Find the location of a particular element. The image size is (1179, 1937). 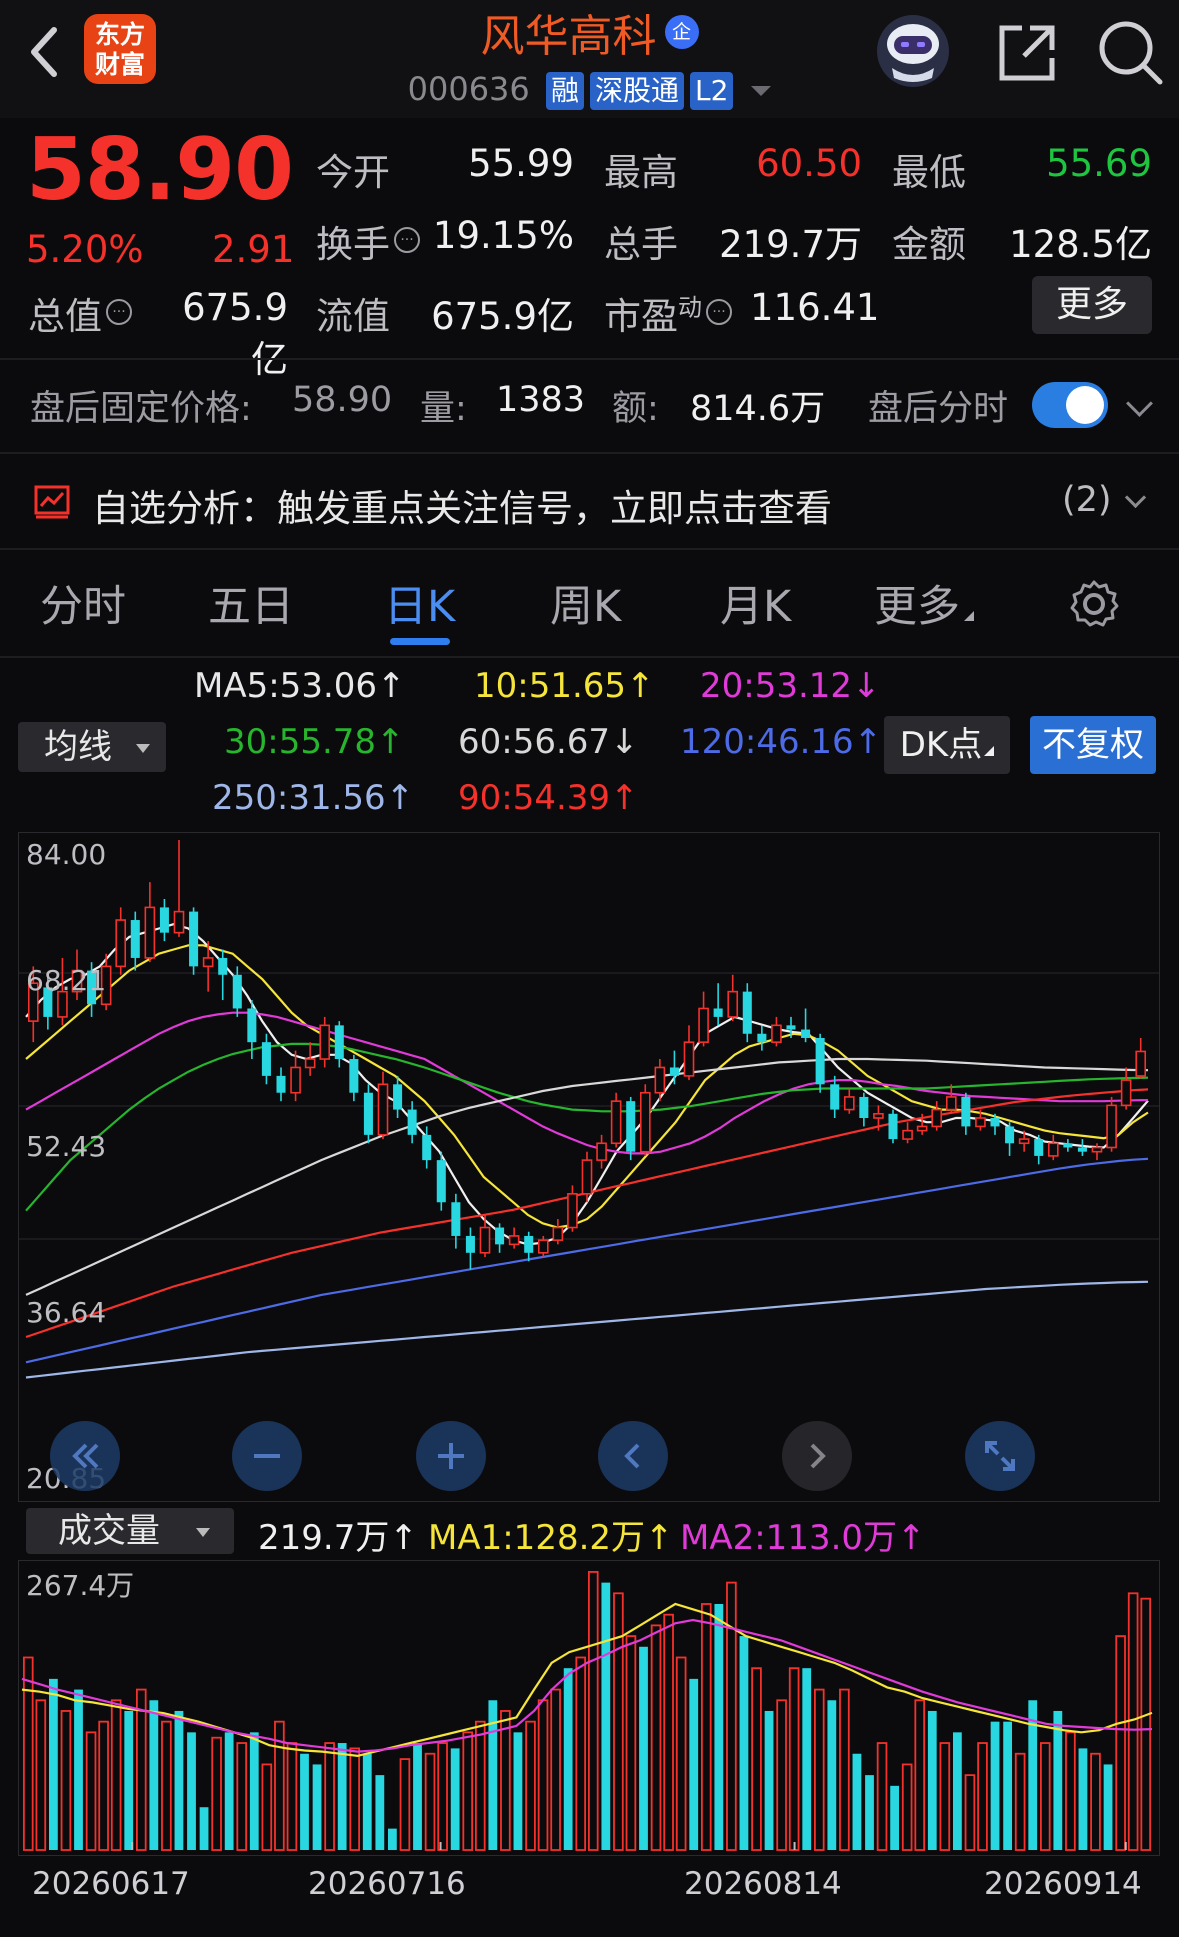

volume-label: 总手 is located at coordinates (641, 244).